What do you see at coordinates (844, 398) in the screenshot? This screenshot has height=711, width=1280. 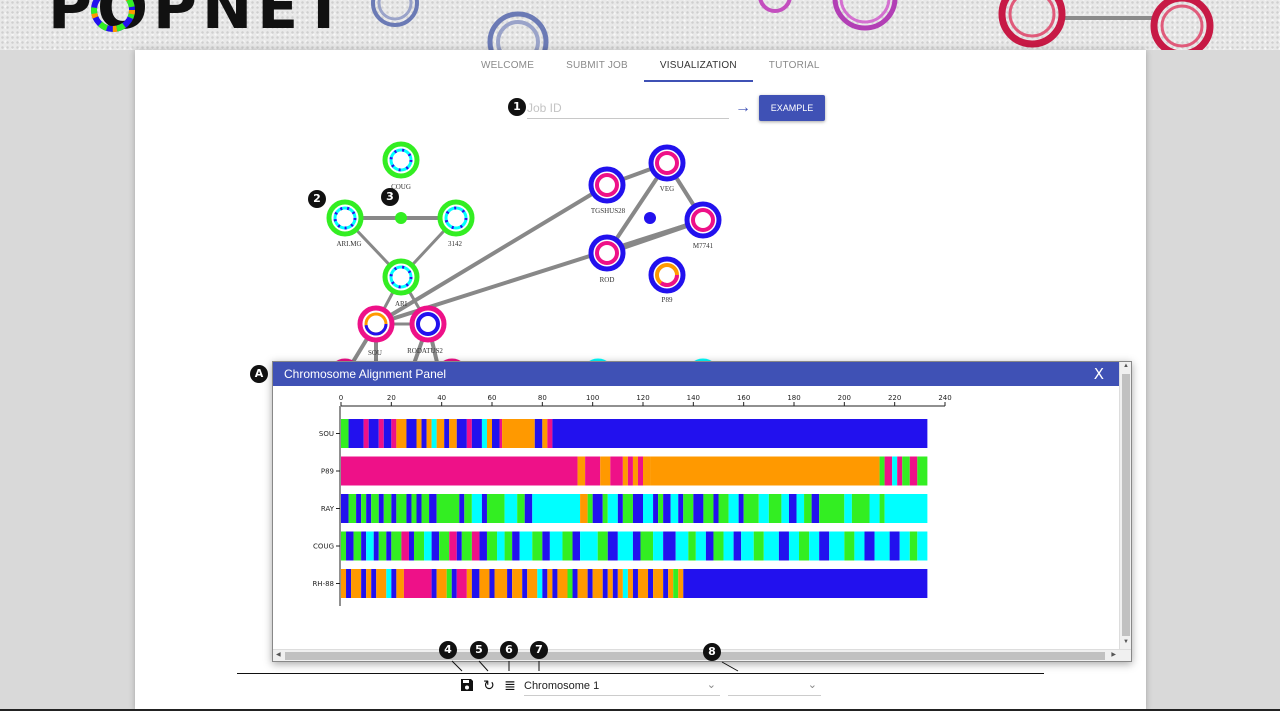 I see `x-tick-label: 200` at bounding box center [844, 398].